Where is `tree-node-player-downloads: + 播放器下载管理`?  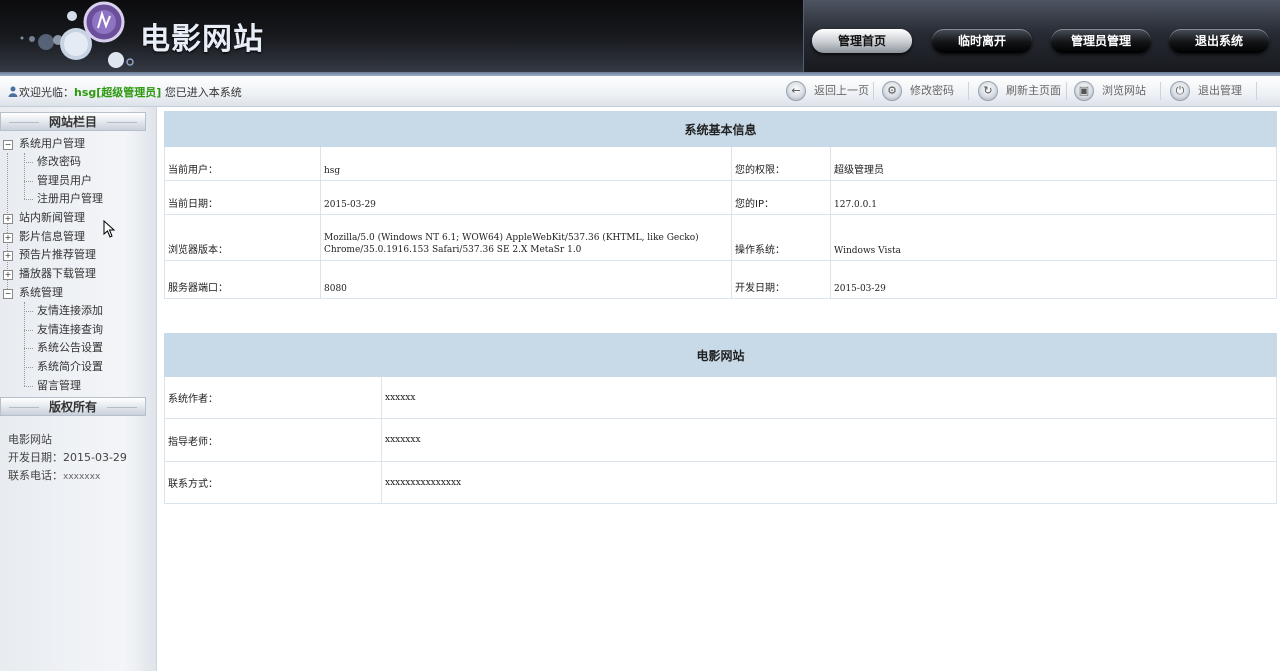 tree-node-player-downloads: + 播放器下载管理 is located at coordinates (75, 274).